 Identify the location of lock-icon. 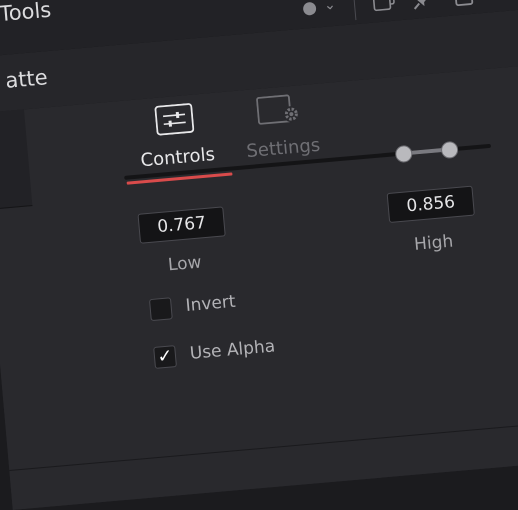
(464, 5).